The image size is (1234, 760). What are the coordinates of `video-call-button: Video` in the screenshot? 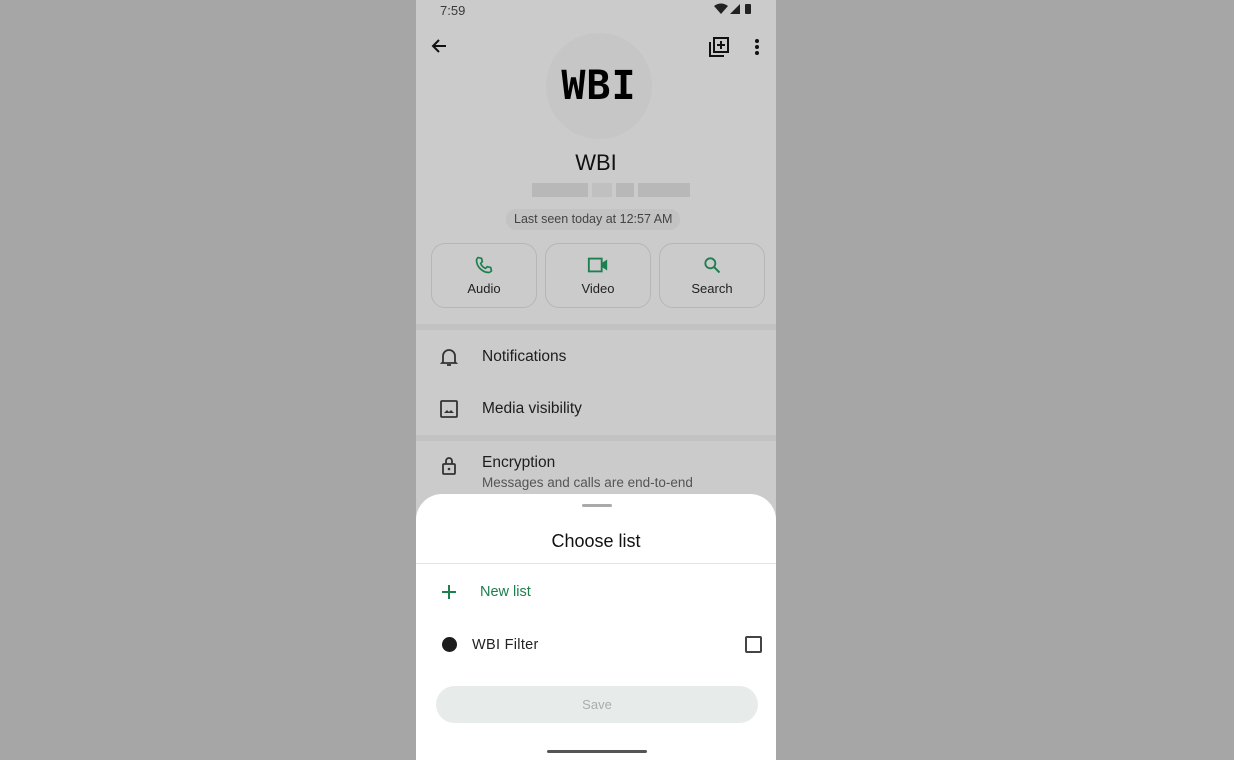 It's located at (598, 275).